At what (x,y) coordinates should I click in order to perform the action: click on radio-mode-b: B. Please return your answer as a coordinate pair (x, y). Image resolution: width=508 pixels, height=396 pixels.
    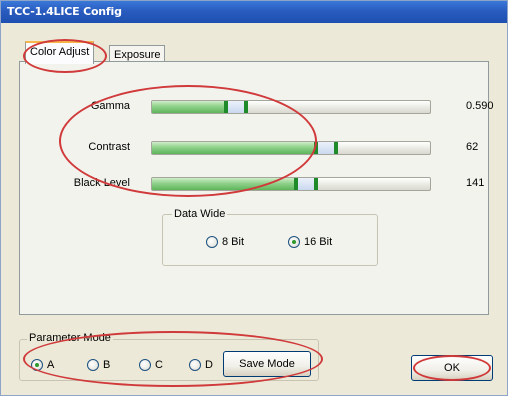
    Looking at the image, I should click on (98, 365).